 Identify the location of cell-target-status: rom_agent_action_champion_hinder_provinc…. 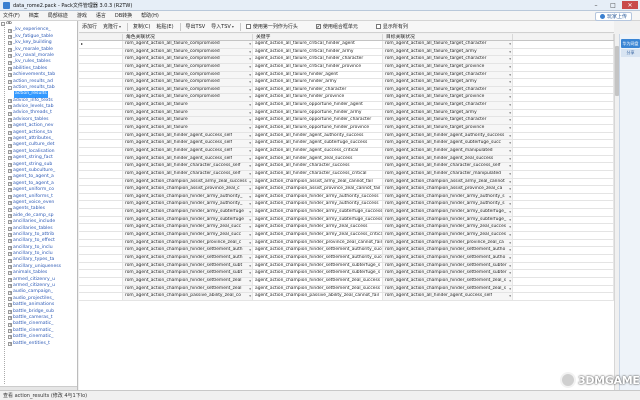
(448, 243).